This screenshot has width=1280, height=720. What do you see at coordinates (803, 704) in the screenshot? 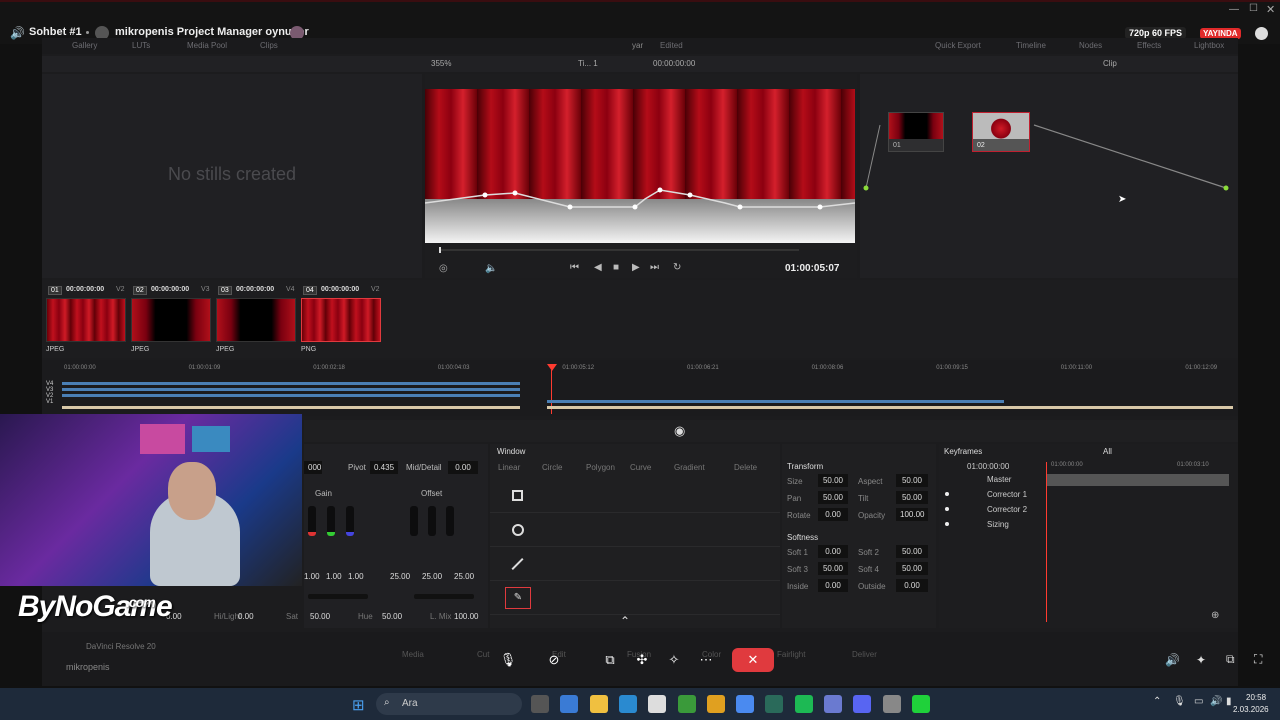
I see `spotify-icon` at bounding box center [803, 704].